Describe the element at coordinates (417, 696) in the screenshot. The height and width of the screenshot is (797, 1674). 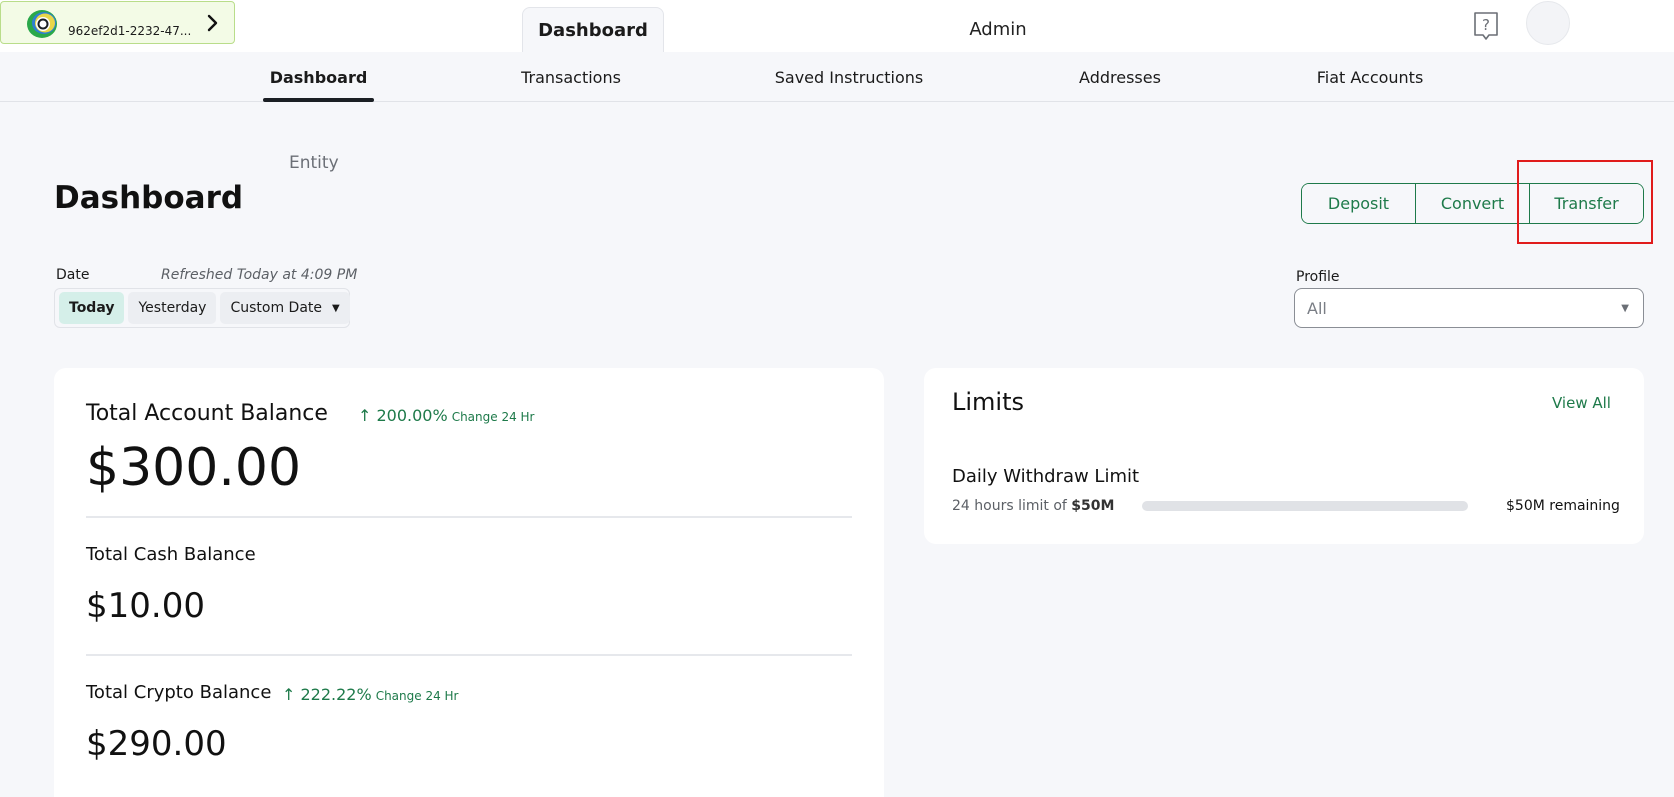
I see `total-crypto-change-note: Change 24 Hr` at that location.